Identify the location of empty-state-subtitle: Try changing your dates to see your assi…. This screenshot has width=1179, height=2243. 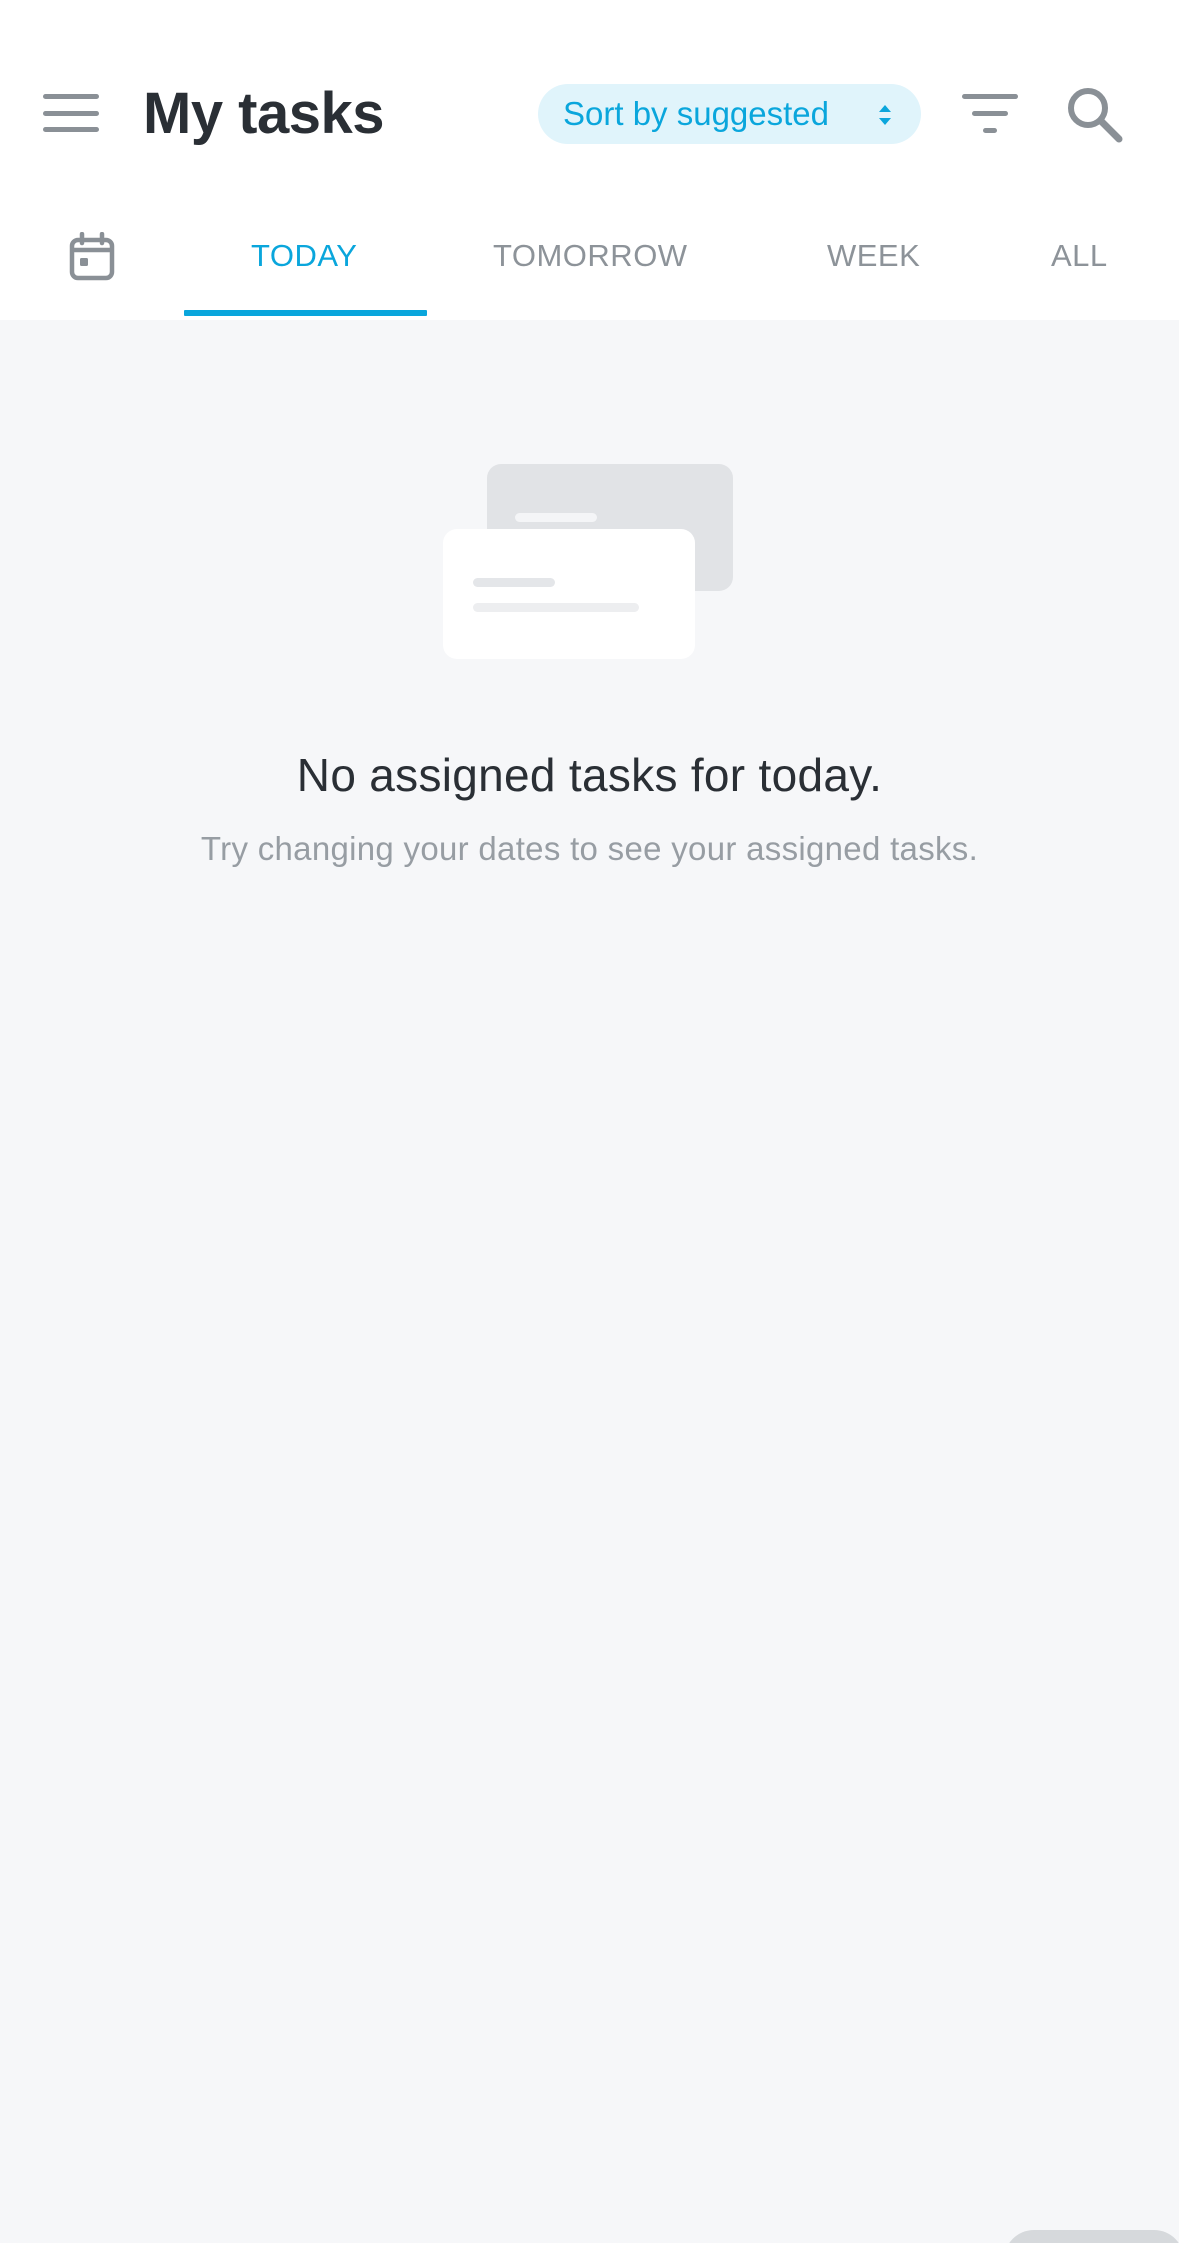
(589, 848).